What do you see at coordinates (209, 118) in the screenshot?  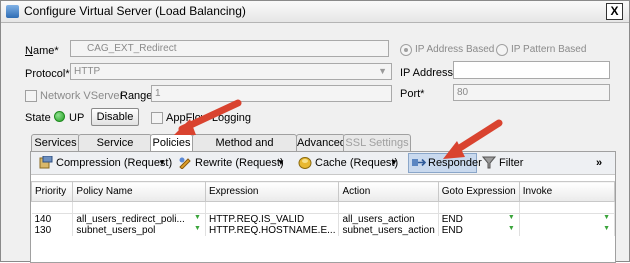 I see `appflow-logging-label: AppFlow Logging` at bounding box center [209, 118].